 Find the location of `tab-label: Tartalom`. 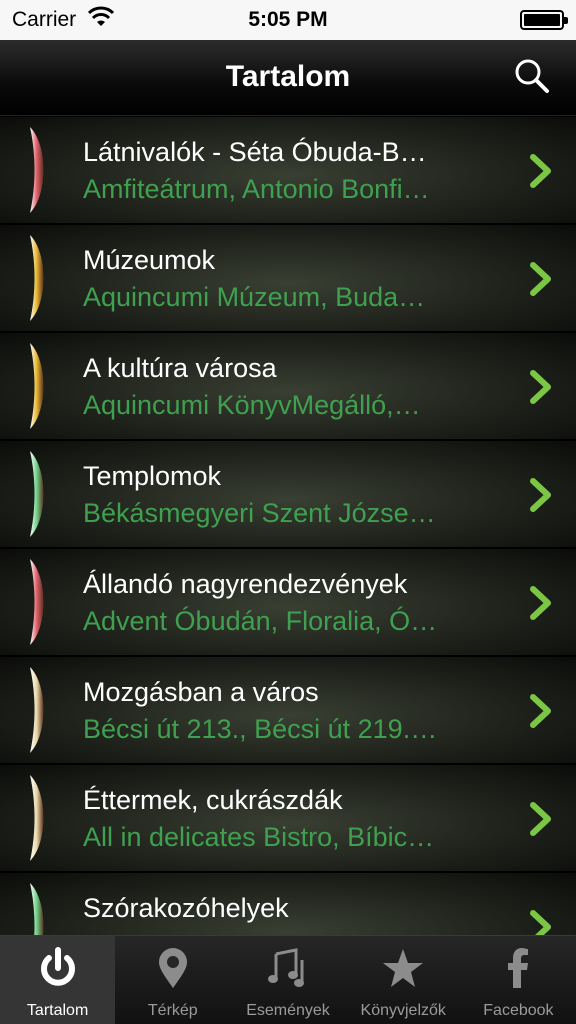

tab-label: Tartalom is located at coordinates (57, 1010).